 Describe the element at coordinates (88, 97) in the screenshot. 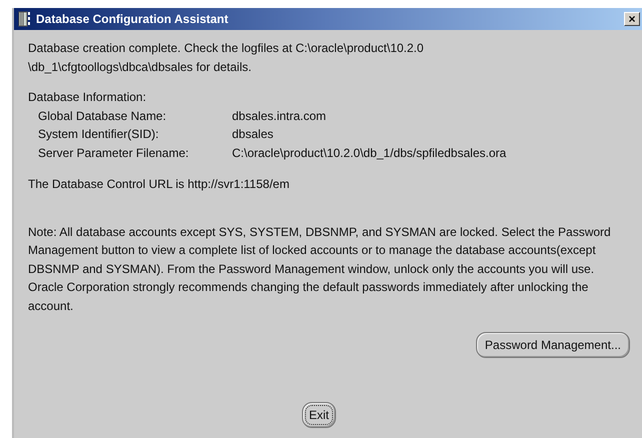

I see `info-heading: Database Information:` at that location.